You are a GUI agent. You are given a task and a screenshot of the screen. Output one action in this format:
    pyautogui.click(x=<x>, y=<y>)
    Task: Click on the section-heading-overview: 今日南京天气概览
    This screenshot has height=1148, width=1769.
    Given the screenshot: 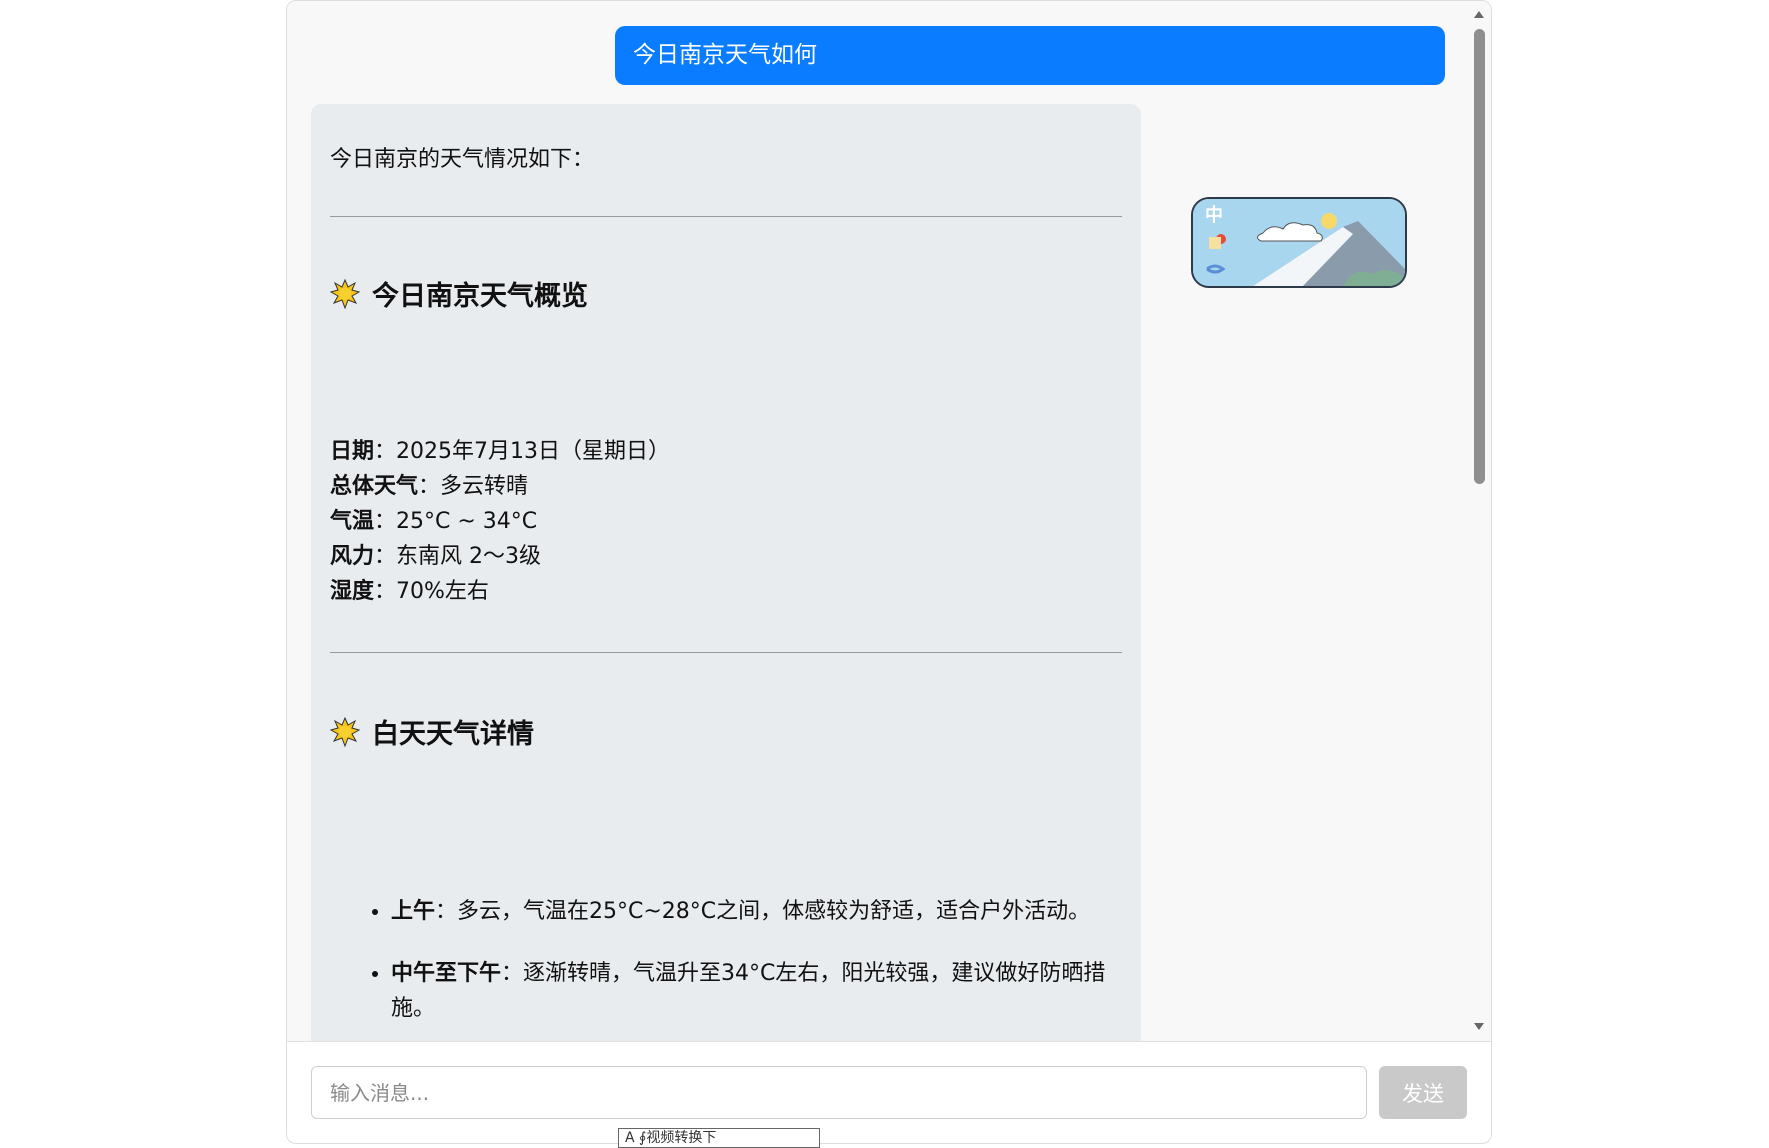 What is the action you would take?
    pyautogui.click(x=459, y=293)
    